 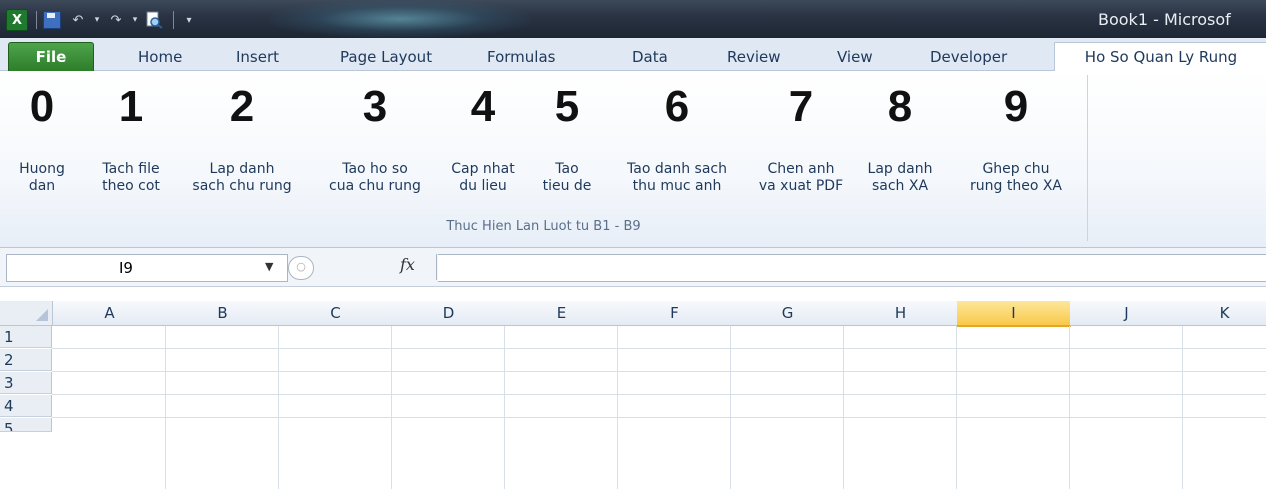 I want to click on tab-page-layout: Page Layout, so click(x=386, y=57).